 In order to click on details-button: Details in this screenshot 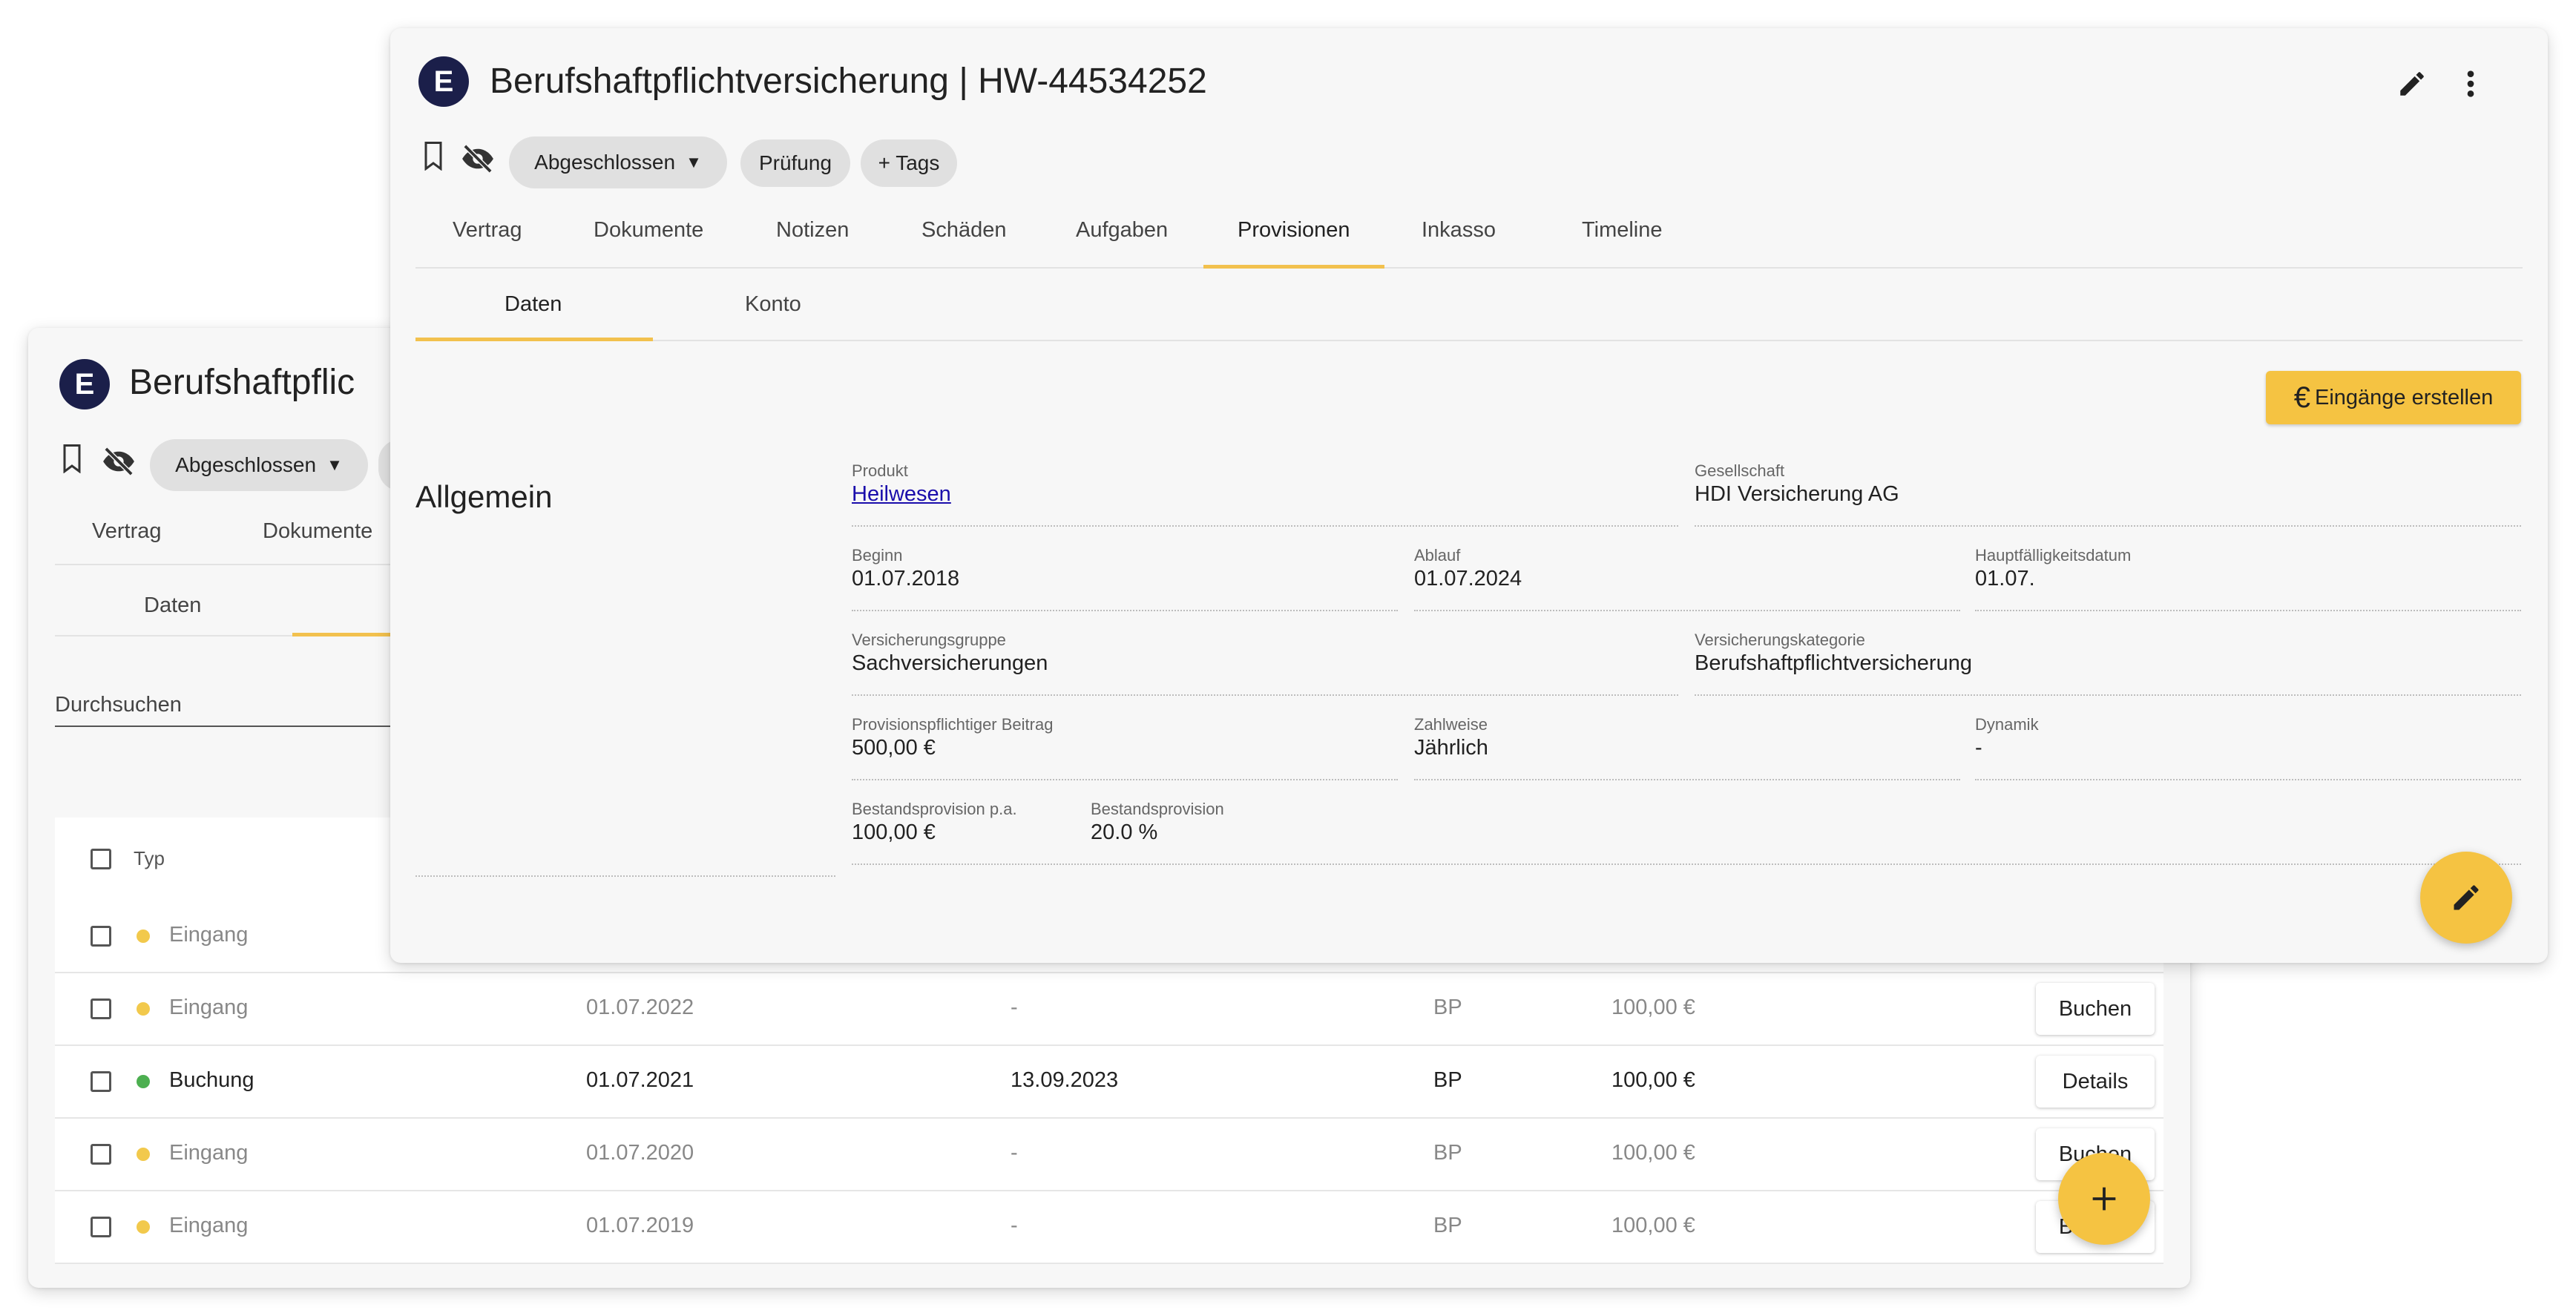, I will do `click(2095, 1082)`.